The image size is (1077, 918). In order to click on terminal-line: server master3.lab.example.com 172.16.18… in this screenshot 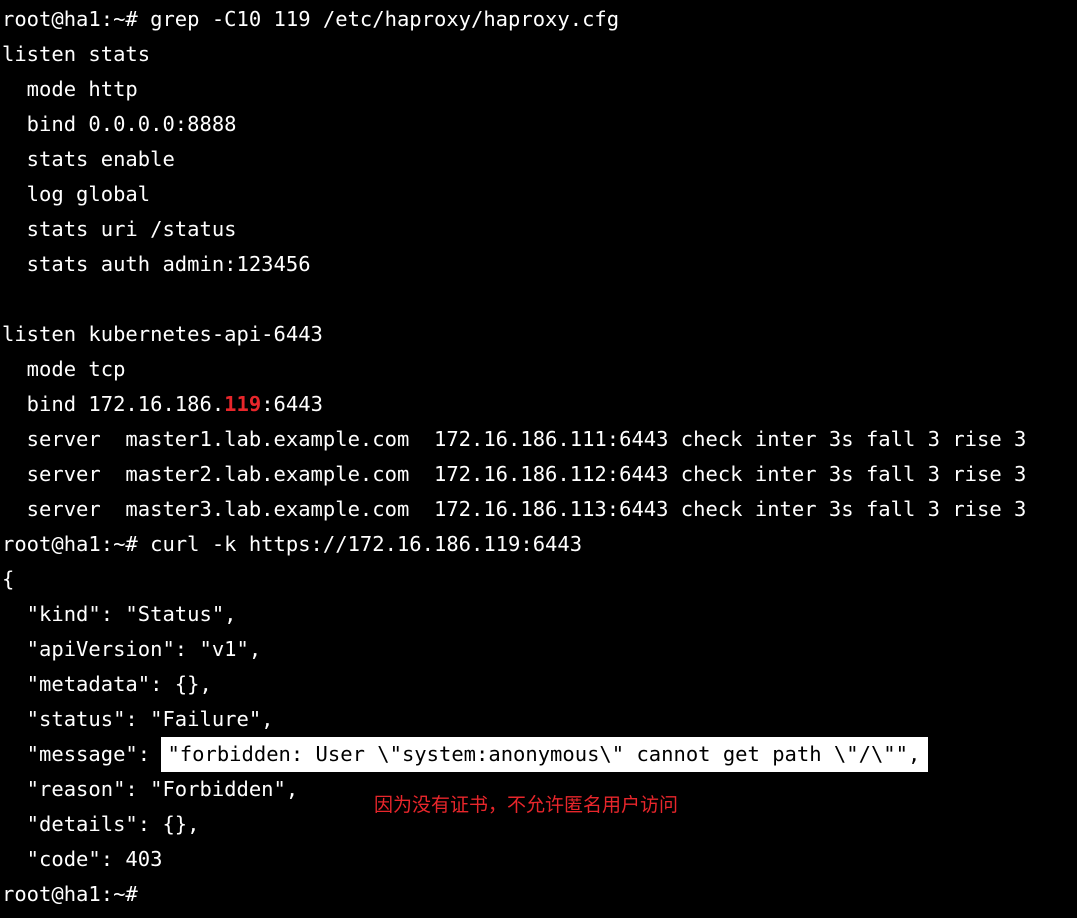, I will do `click(514, 509)`.